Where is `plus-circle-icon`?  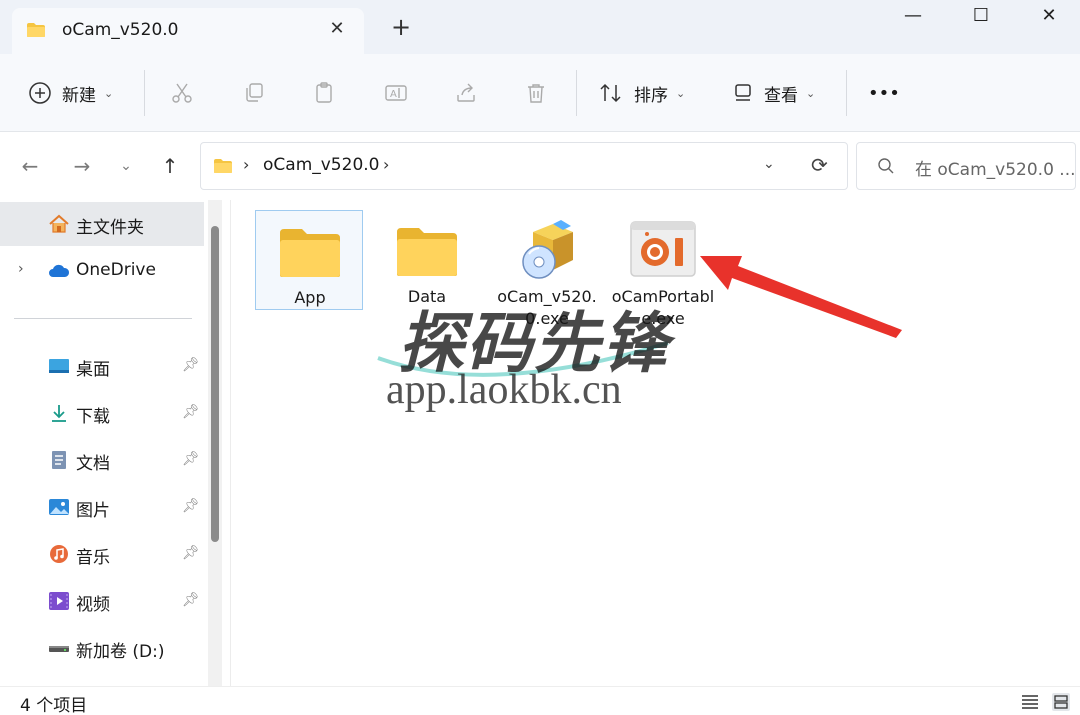 plus-circle-icon is located at coordinates (40, 93).